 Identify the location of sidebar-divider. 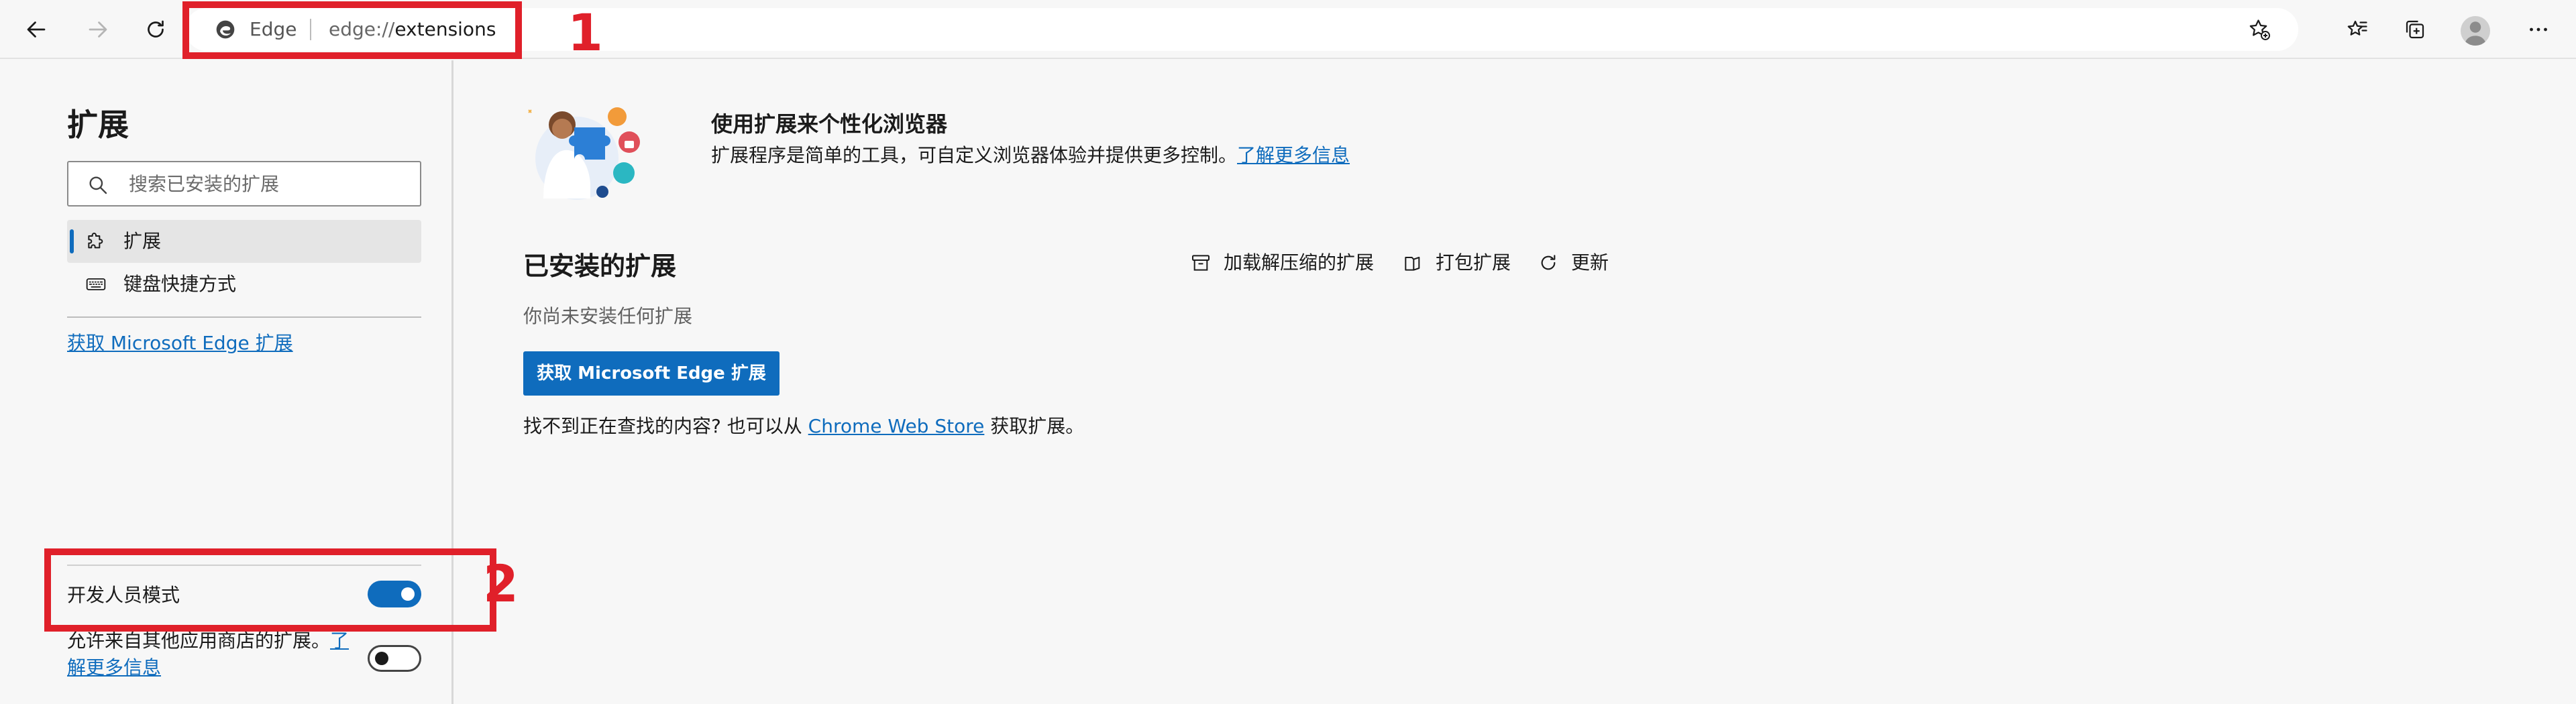
(244, 317).